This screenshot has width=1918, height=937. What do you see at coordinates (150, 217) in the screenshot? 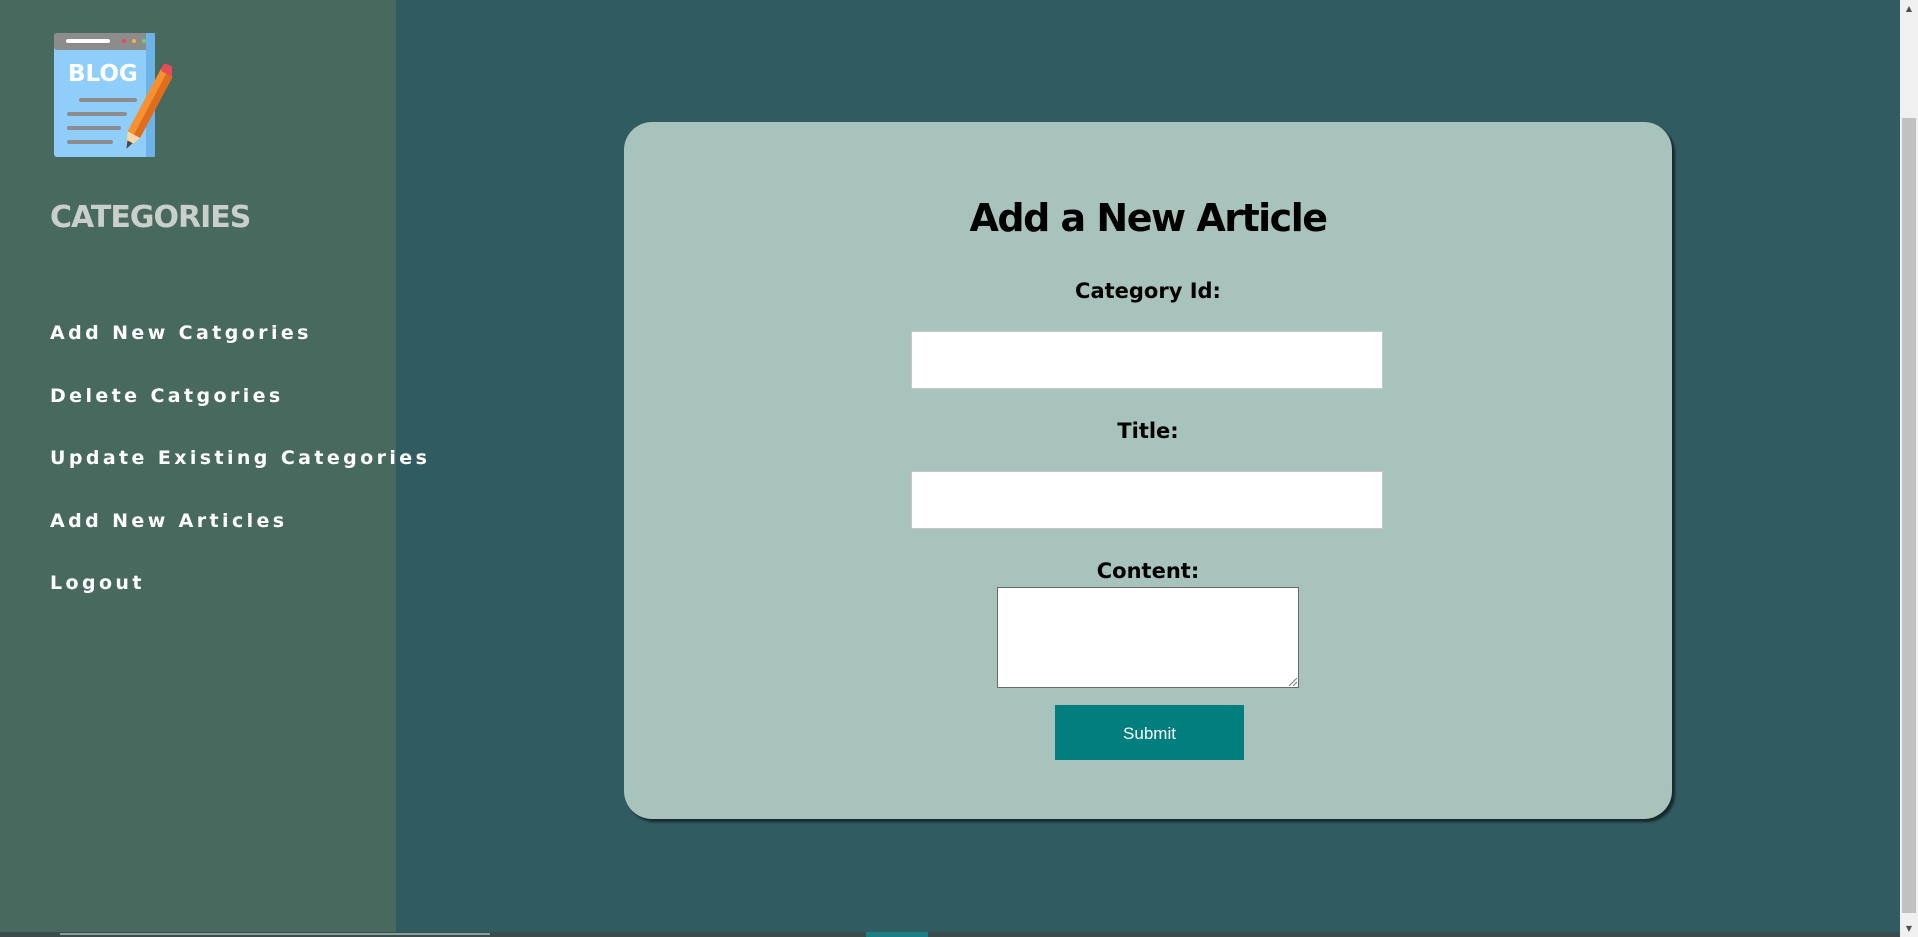
I see `sidebar-title: CATEGORIES` at bounding box center [150, 217].